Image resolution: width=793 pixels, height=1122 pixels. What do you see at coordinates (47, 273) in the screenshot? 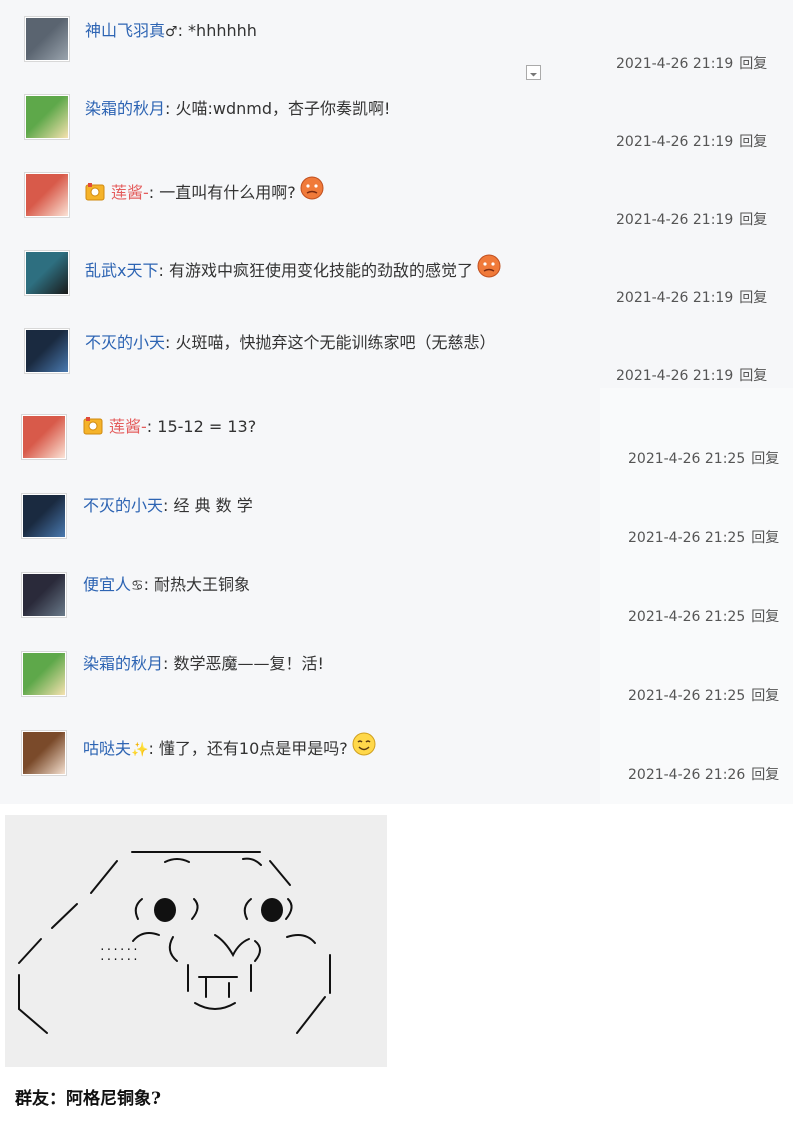
I see `dark-figure-avatar` at bounding box center [47, 273].